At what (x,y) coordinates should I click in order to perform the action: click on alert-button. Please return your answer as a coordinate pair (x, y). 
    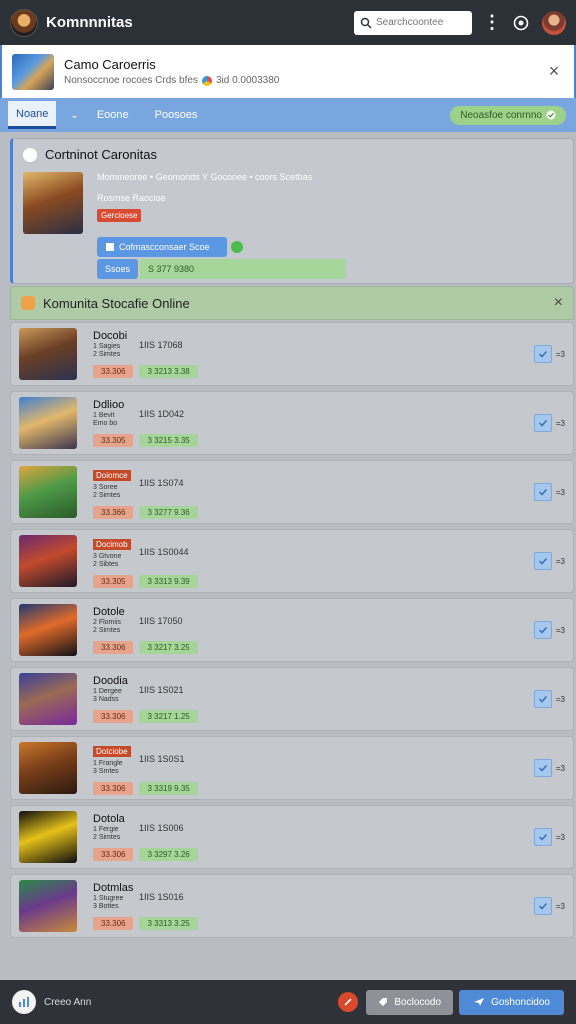
    Looking at the image, I should click on (348, 1002).